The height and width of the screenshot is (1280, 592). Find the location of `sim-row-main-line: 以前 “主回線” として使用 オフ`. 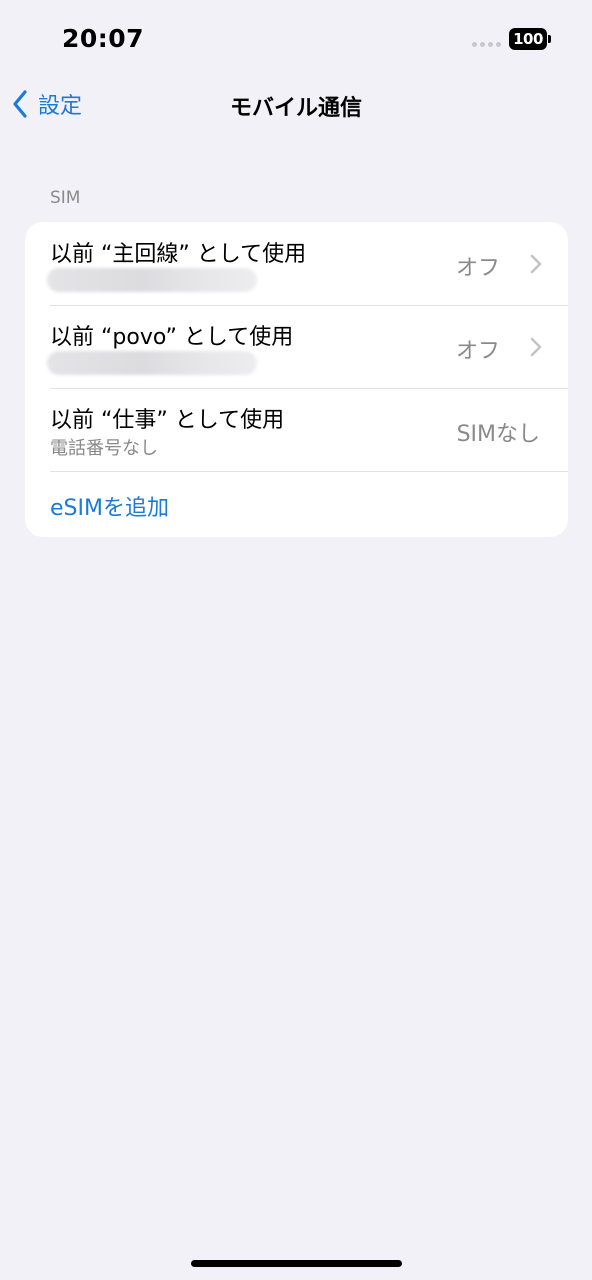

sim-row-main-line: 以前 “主回線” として使用 オフ is located at coordinates (296, 263).